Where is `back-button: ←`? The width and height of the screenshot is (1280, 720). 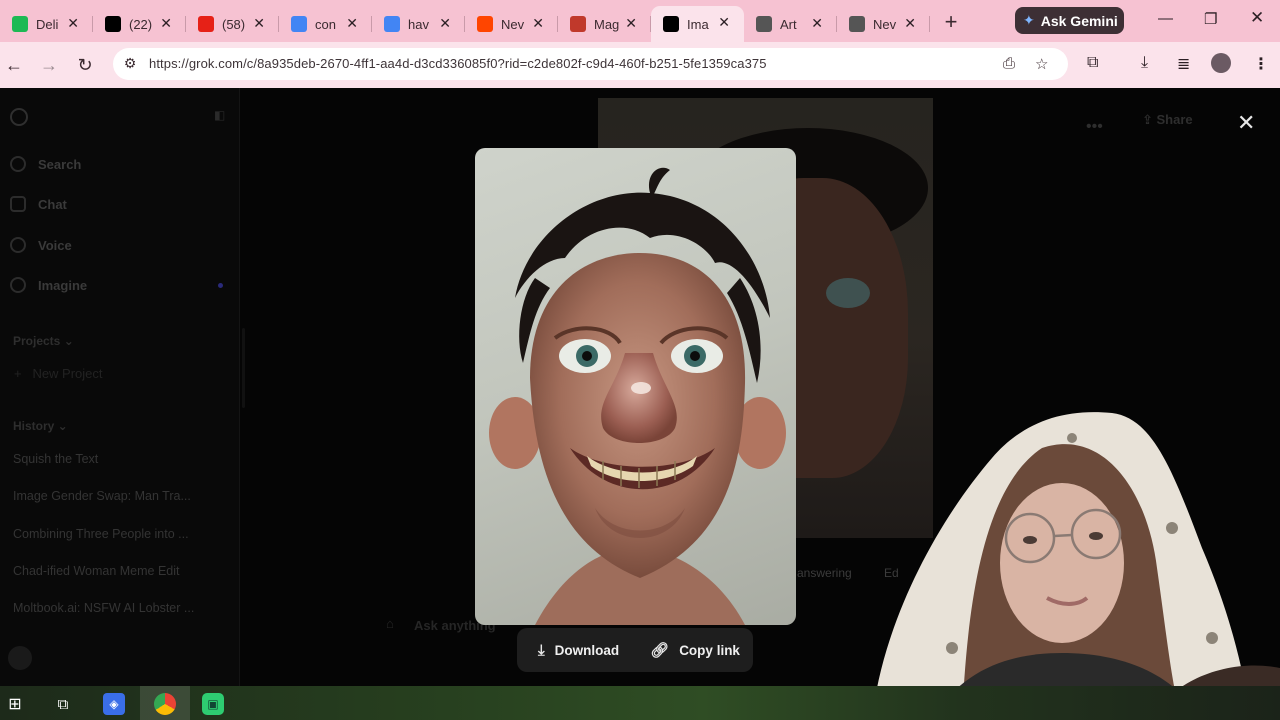 back-button: ← is located at coordinates (14, 65).